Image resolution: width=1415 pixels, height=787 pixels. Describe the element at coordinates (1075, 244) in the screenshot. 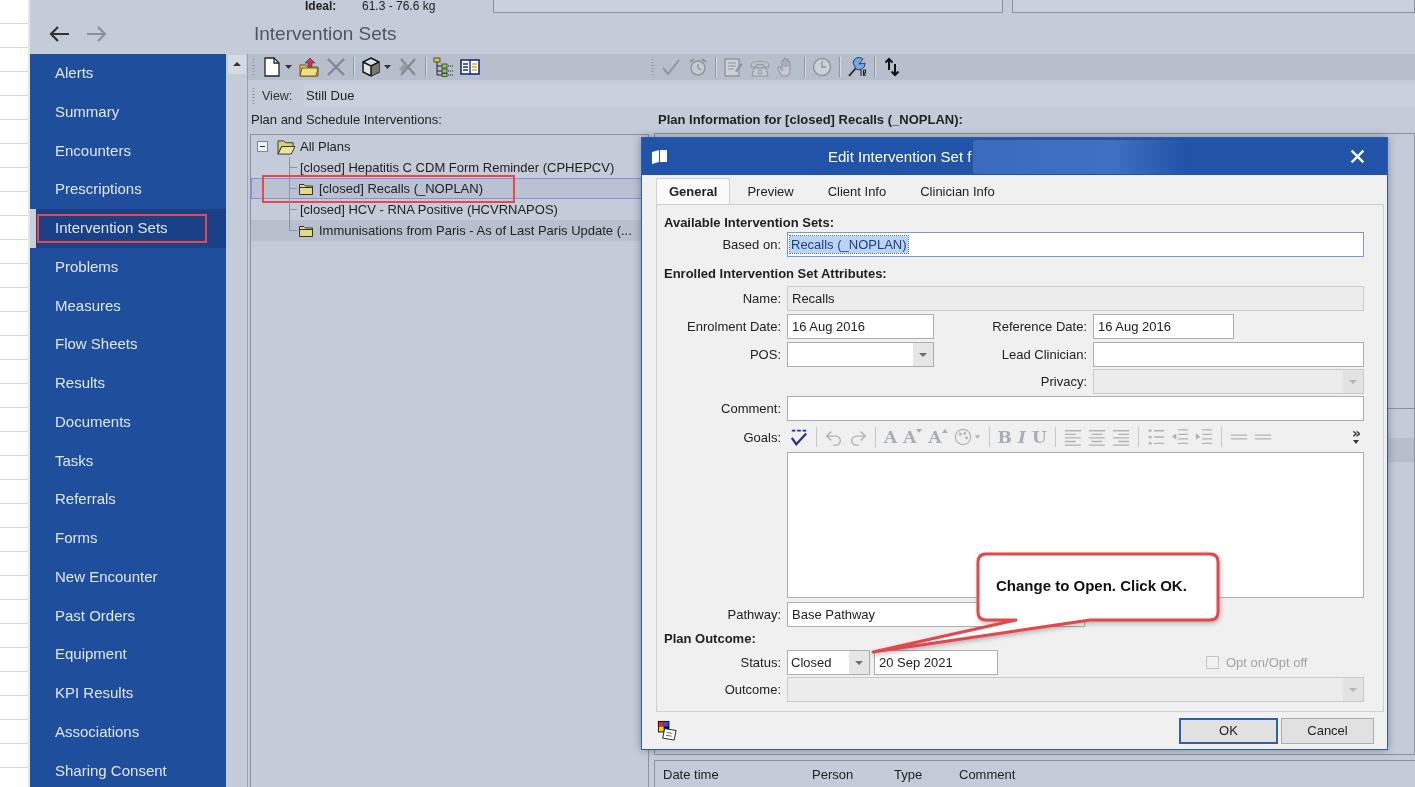

I see `based-on-field: Recalls (_NOPLAN)` at that location.